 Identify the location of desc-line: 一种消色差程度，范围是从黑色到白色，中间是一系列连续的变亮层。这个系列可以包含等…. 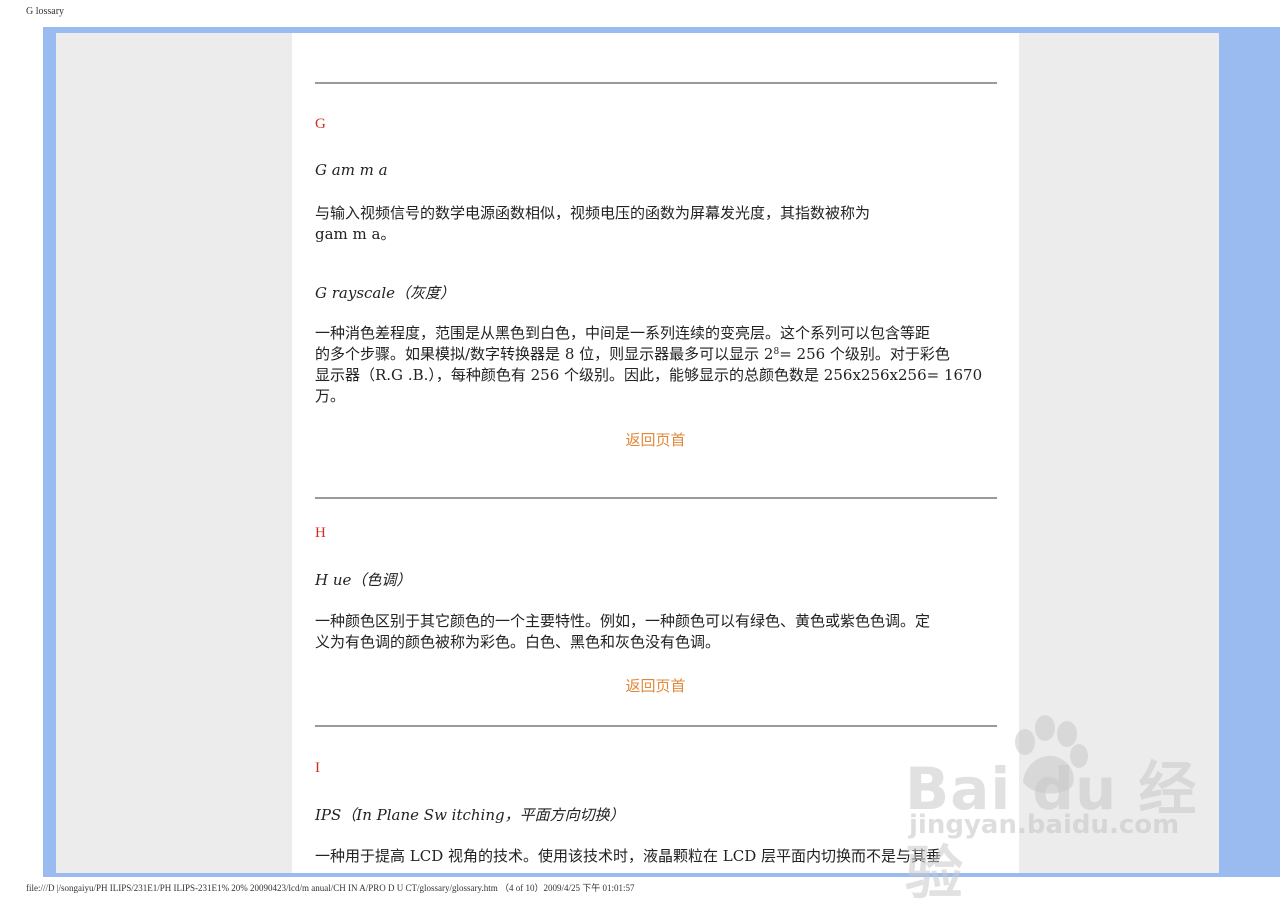
(623, 333).